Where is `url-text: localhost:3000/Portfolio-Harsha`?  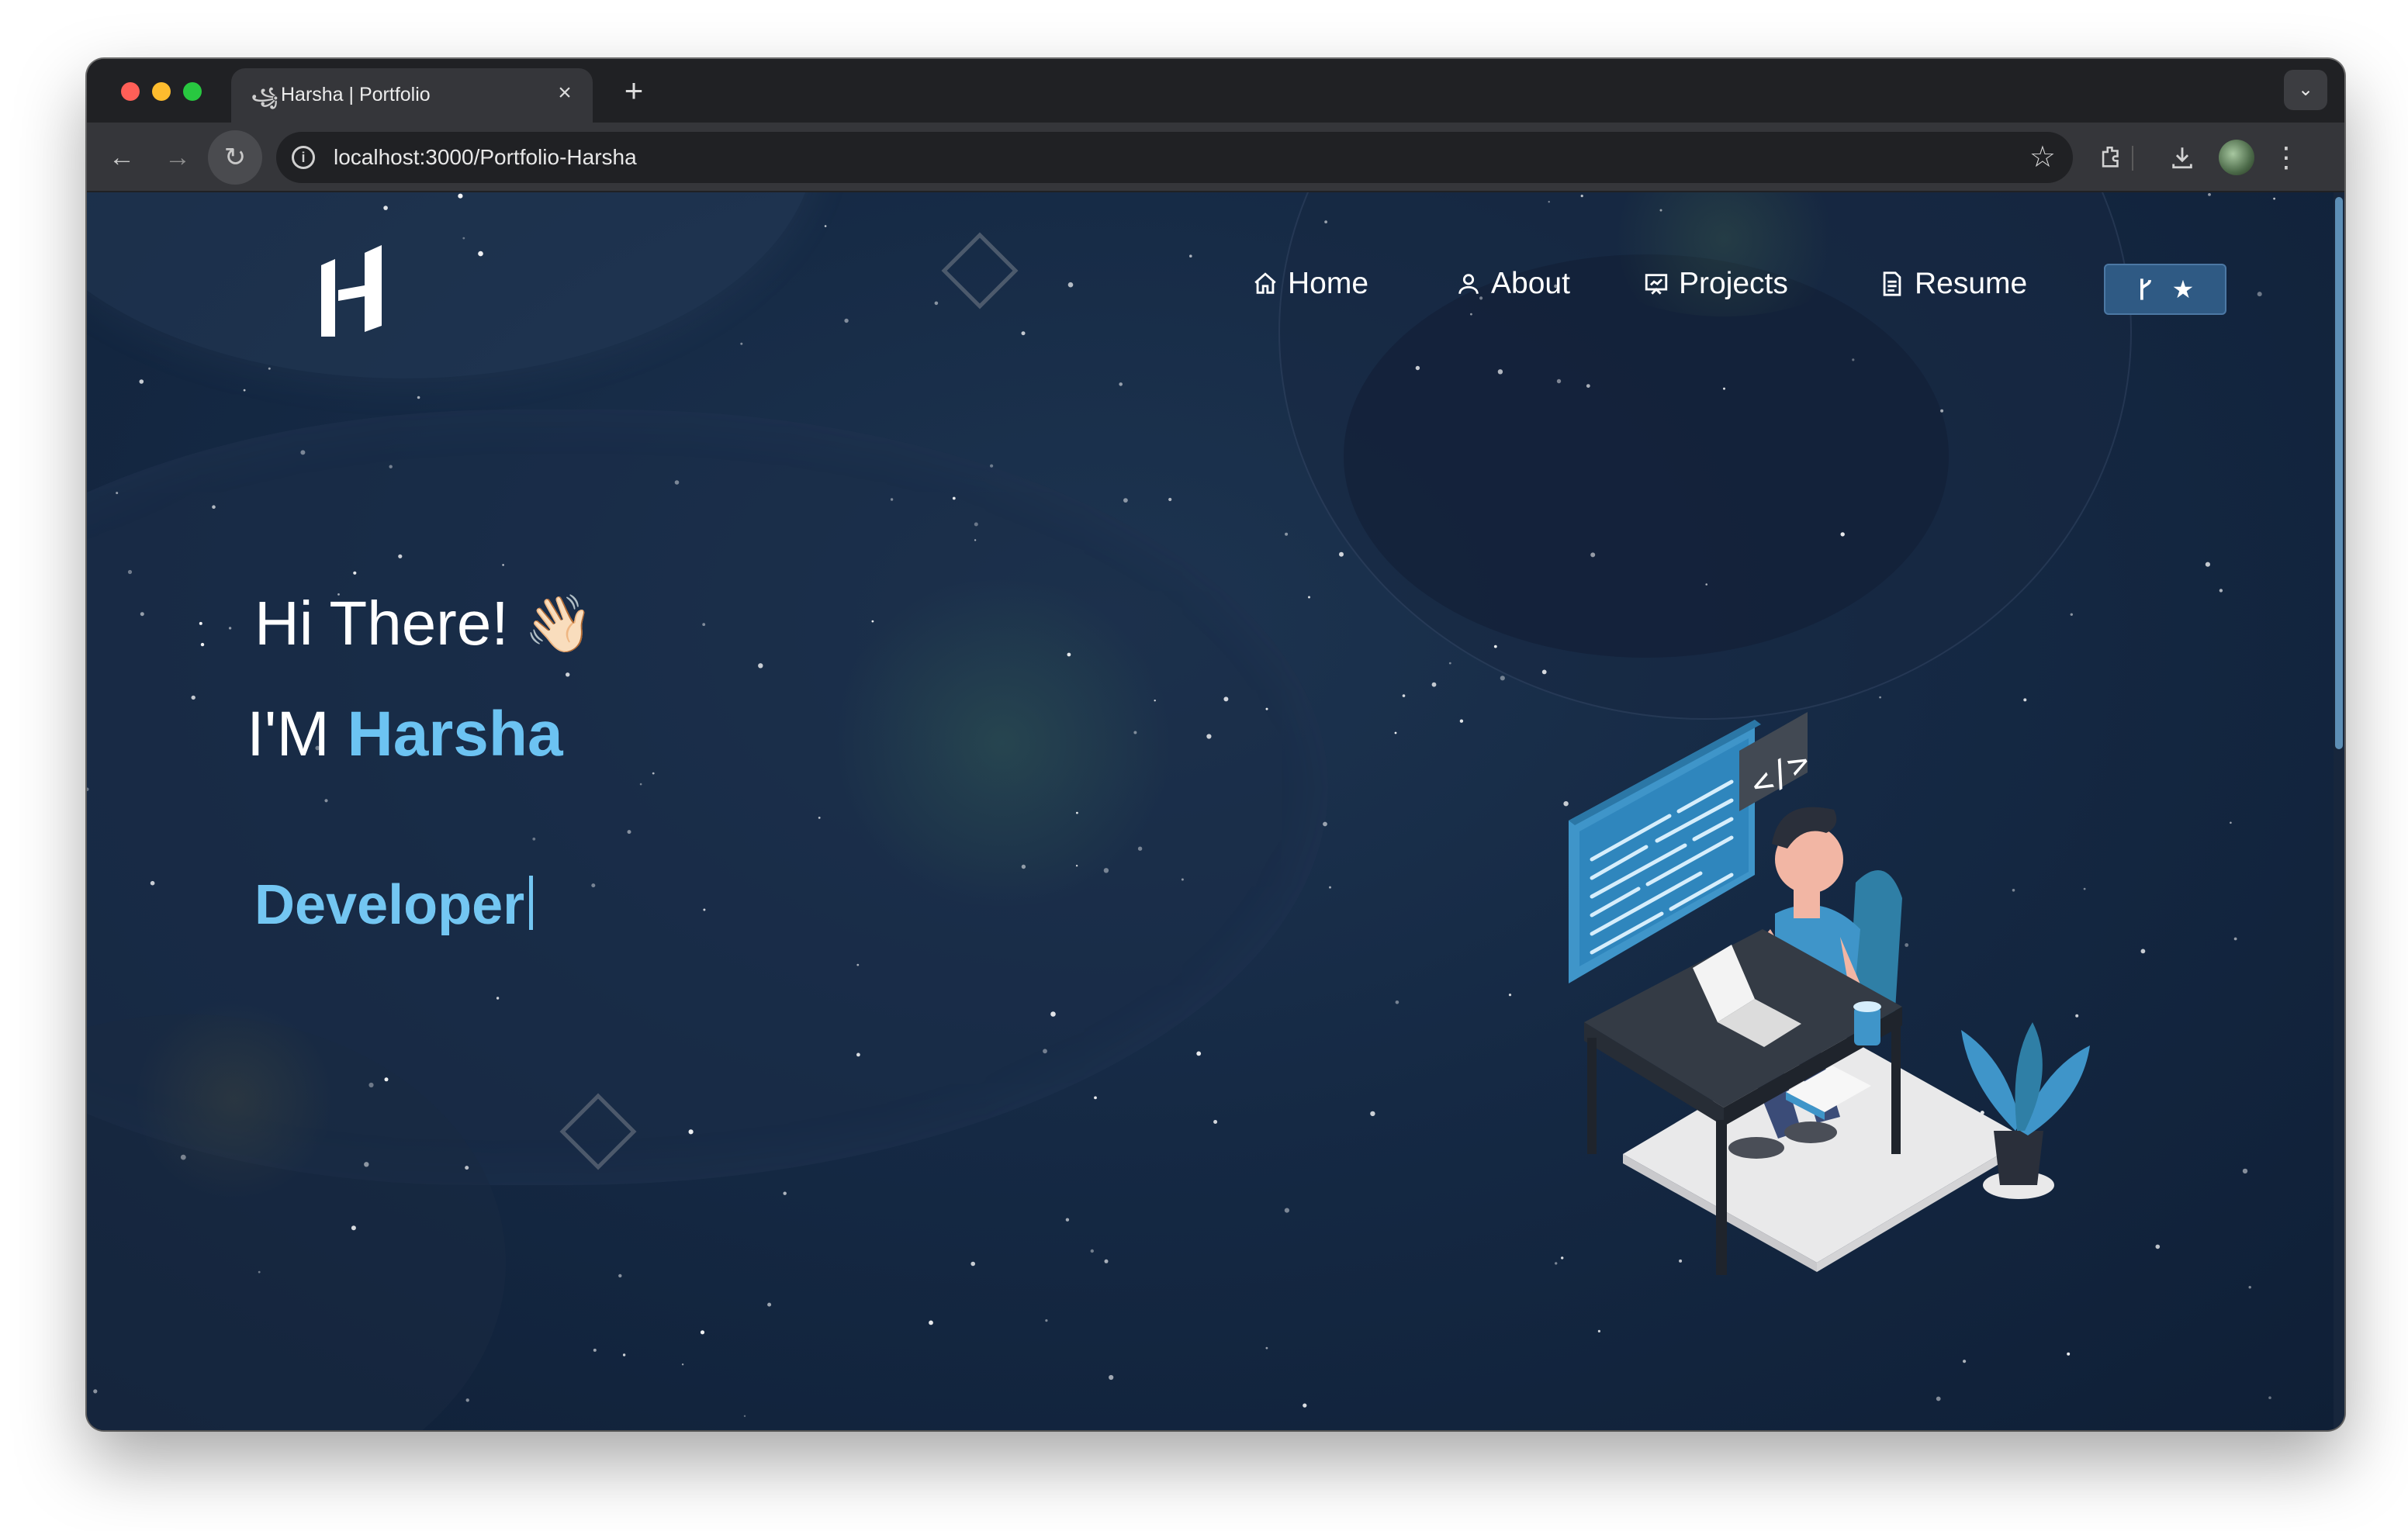 url-text: localhost:3000/Portfolio-Harsha is located at coordinates (486, 157).